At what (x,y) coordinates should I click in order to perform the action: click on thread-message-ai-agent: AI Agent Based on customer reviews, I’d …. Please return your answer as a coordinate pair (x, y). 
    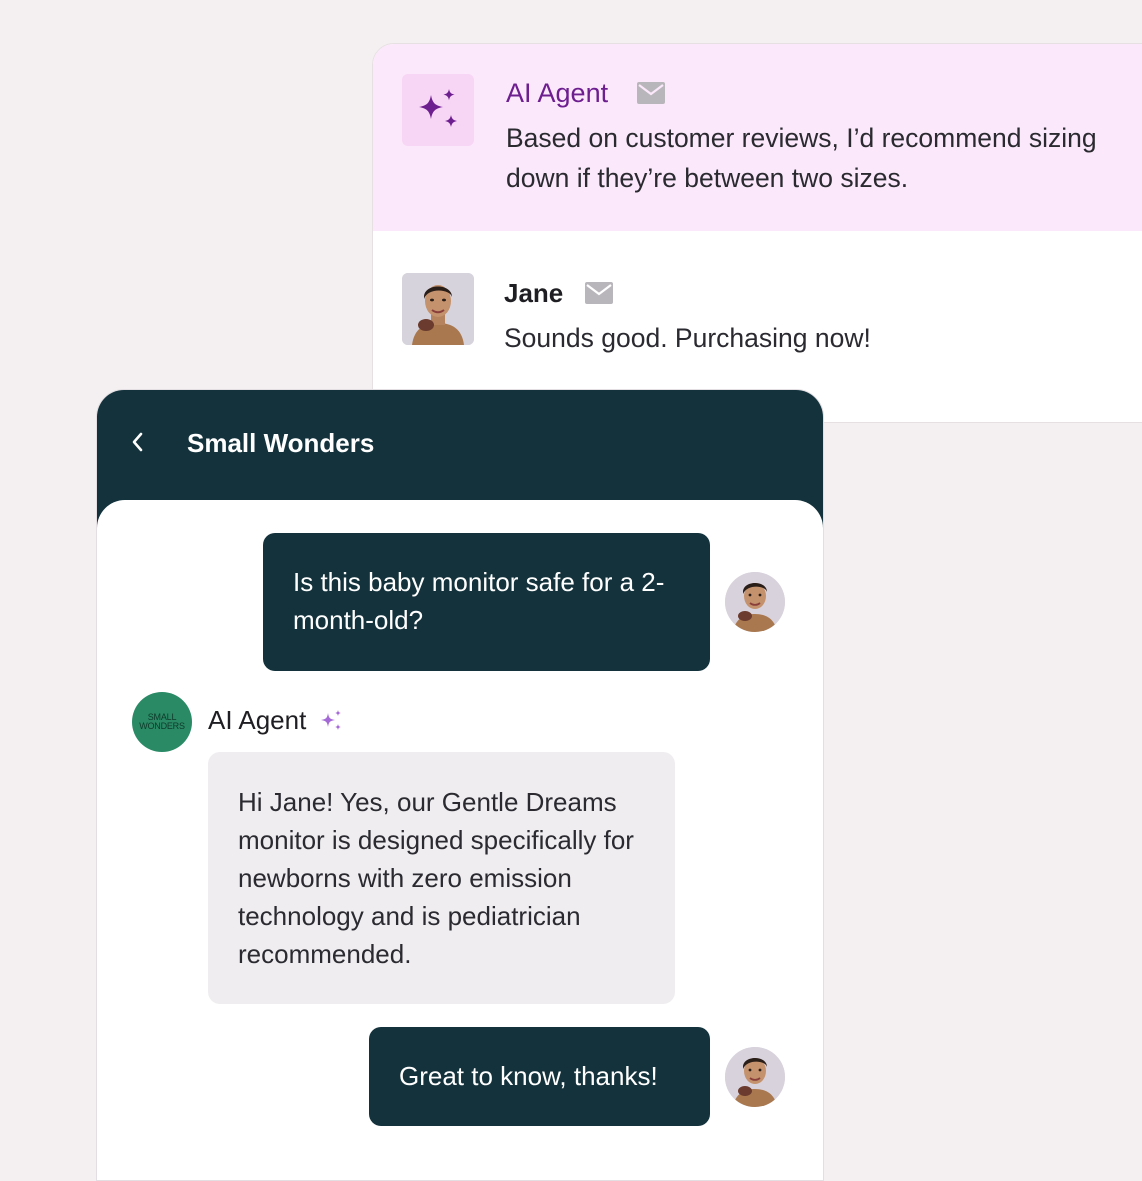
    Looking at the image, I should click on (757, 137).